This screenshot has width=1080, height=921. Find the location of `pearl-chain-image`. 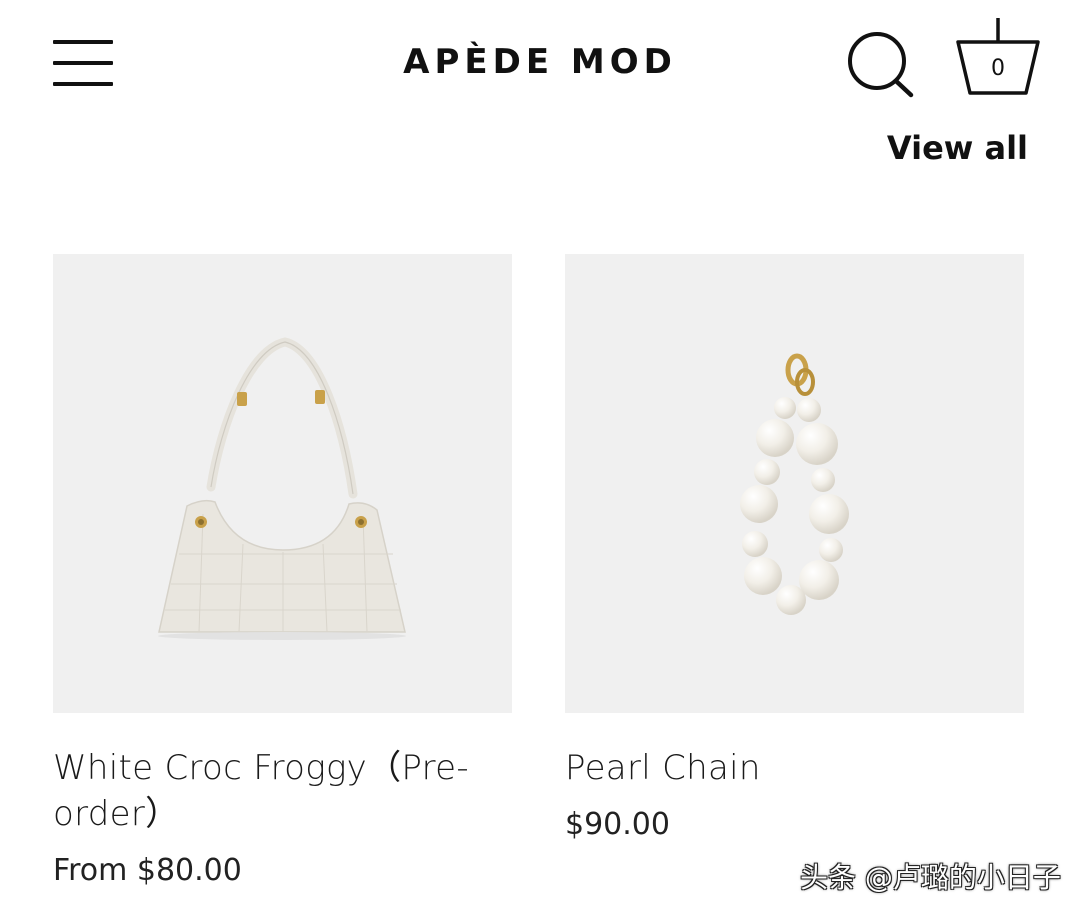

pearl-chain-image is located at coordinates (794, 484).